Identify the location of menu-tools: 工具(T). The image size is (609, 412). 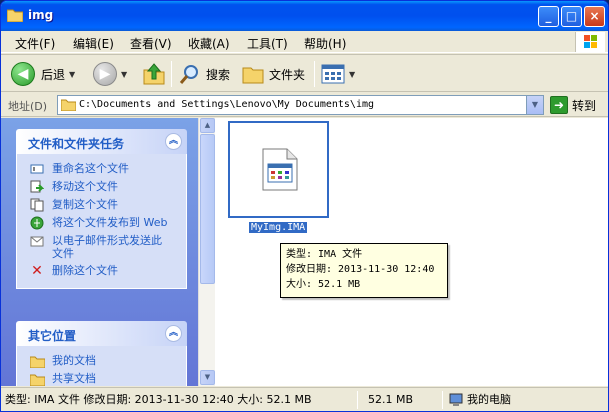
(267, 43).